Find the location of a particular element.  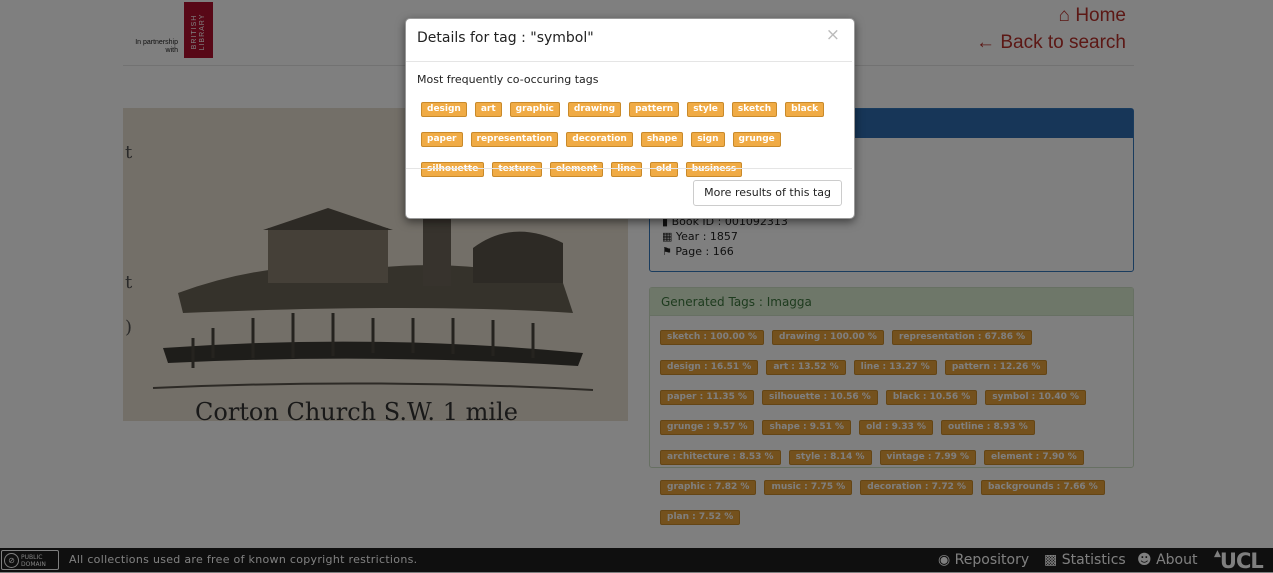

modal-header: Details for tag : "symbol" × is located at coordinates (629, 40).